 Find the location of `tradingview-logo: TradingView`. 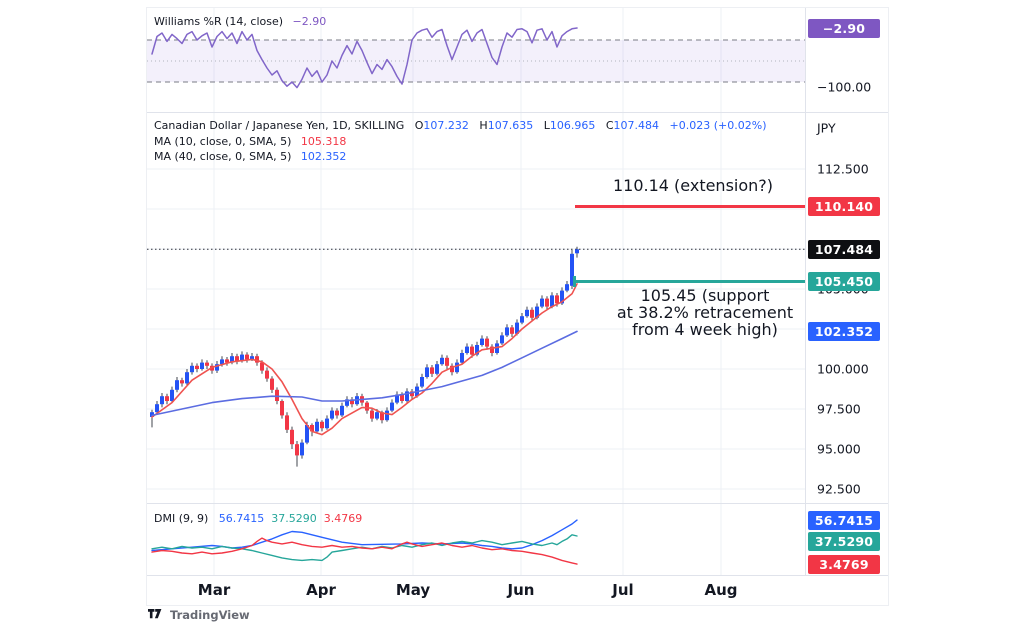

tradingview-logo: TradingView is located at coordinates (199, 615).